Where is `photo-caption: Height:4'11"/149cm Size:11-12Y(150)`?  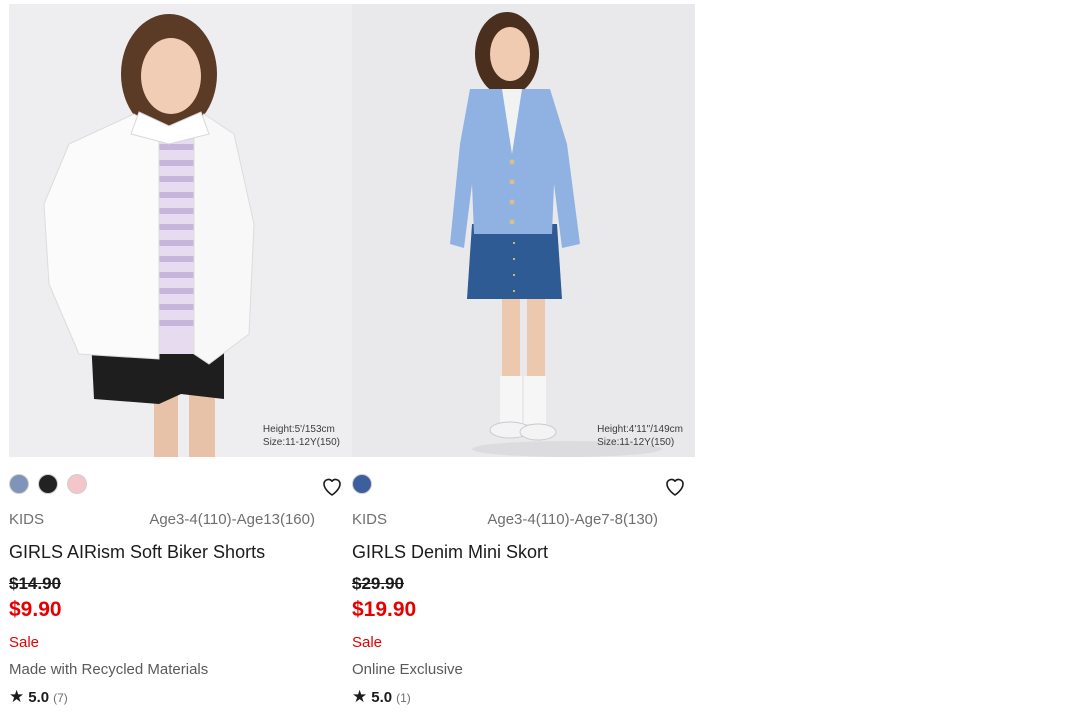
photo-caption: Height:4'11"/149cm Size:11-12Y(150) is located at coordinates (640, 436).